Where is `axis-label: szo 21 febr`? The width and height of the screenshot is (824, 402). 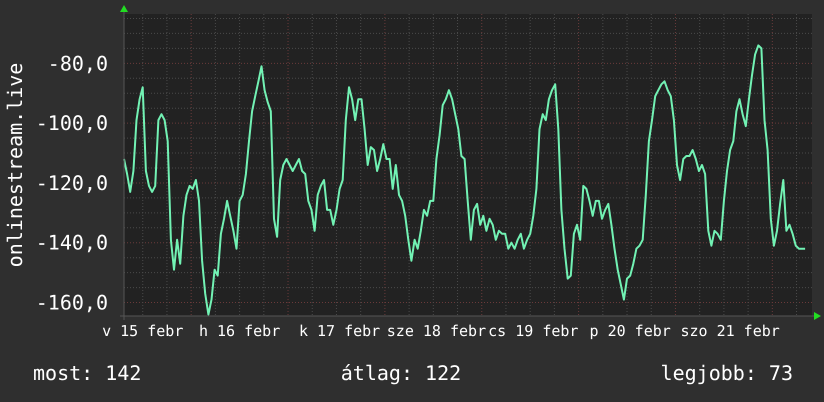 axis-label: szo 21 febr is located at coordinates (730, 331).